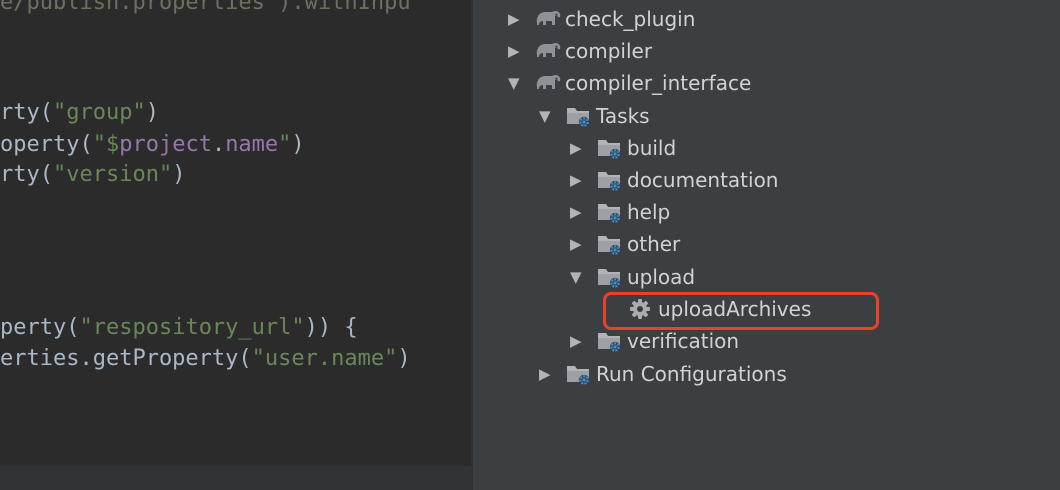 The height and width of the screenshot is (490, 1060). Describe the element at coordinates (285, 144) in the screenshot. I see `code-token: "` at that location.